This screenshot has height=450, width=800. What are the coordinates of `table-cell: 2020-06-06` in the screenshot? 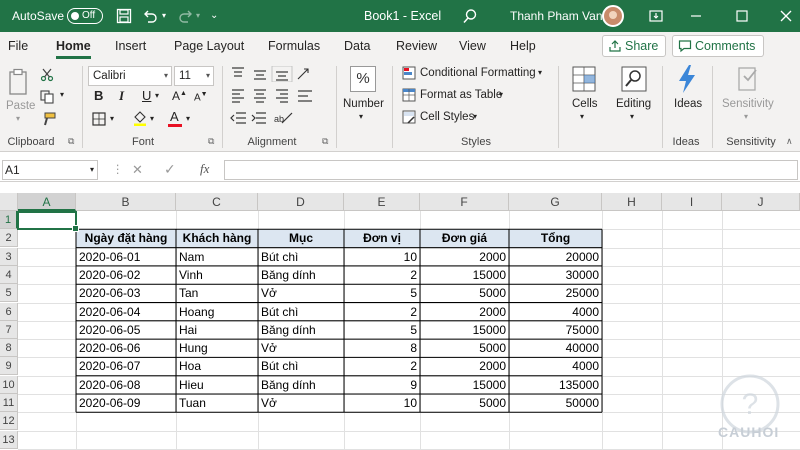 It's located at (126, 348).